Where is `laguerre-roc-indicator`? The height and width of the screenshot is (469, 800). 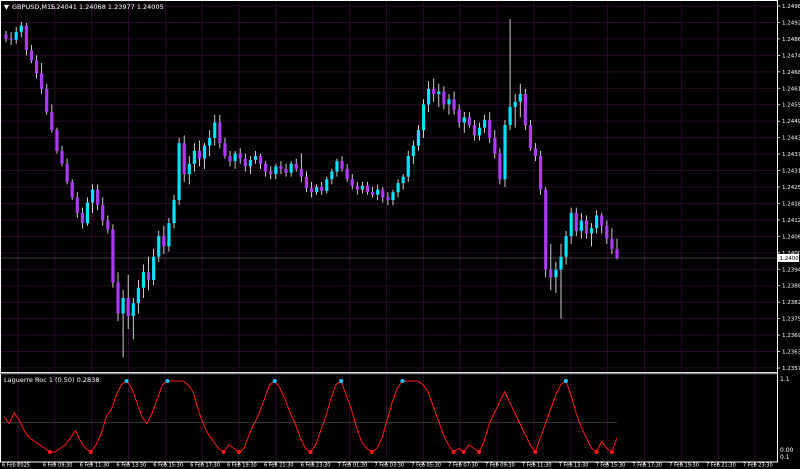 laguerre-roc-indicator is located at coordinates (309, 416).